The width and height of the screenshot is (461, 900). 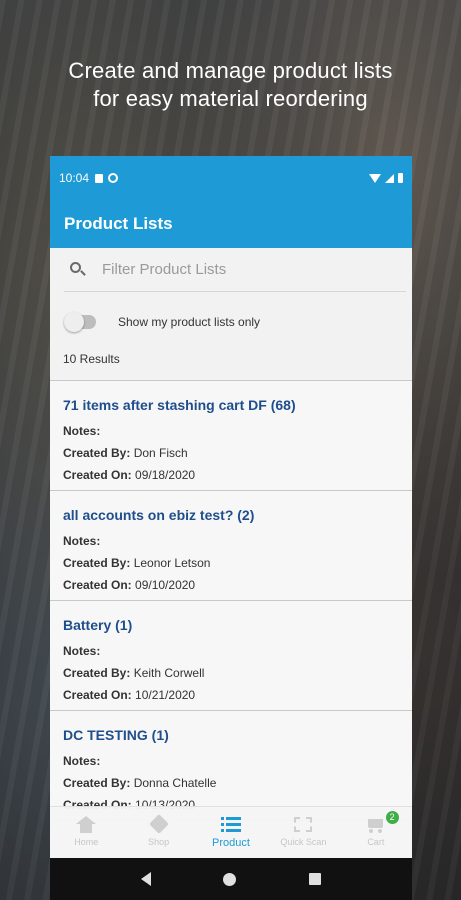 What do you see at coordinates (242, 269) in the screenshot?
I see `filter-product-lists-input` at bounding box center [242, 269].